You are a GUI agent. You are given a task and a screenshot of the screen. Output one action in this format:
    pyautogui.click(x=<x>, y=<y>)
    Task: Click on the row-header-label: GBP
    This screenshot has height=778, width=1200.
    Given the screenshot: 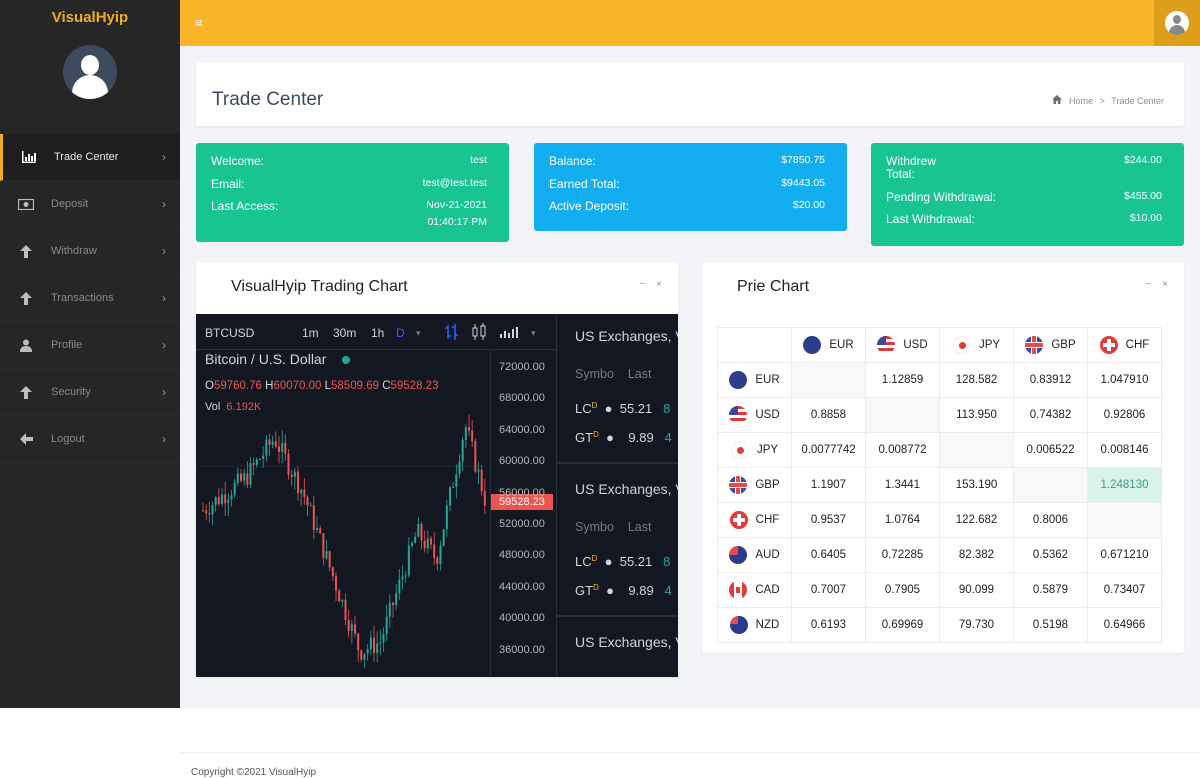 What is the action you would take?
    pyautogui.click(x=767, y=485)
    